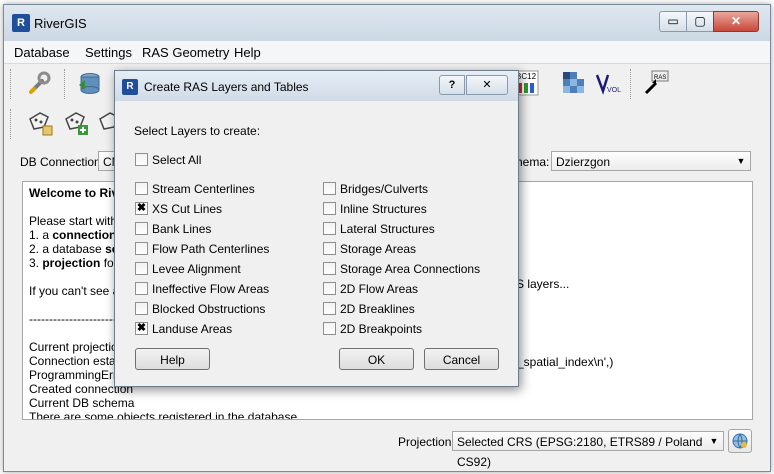 The width and height of the screenshot is (774, 474). What do you see at coordinates (40, 83) in the screenshot?
I see `wrench-icon` at bounding box center [40, 83].